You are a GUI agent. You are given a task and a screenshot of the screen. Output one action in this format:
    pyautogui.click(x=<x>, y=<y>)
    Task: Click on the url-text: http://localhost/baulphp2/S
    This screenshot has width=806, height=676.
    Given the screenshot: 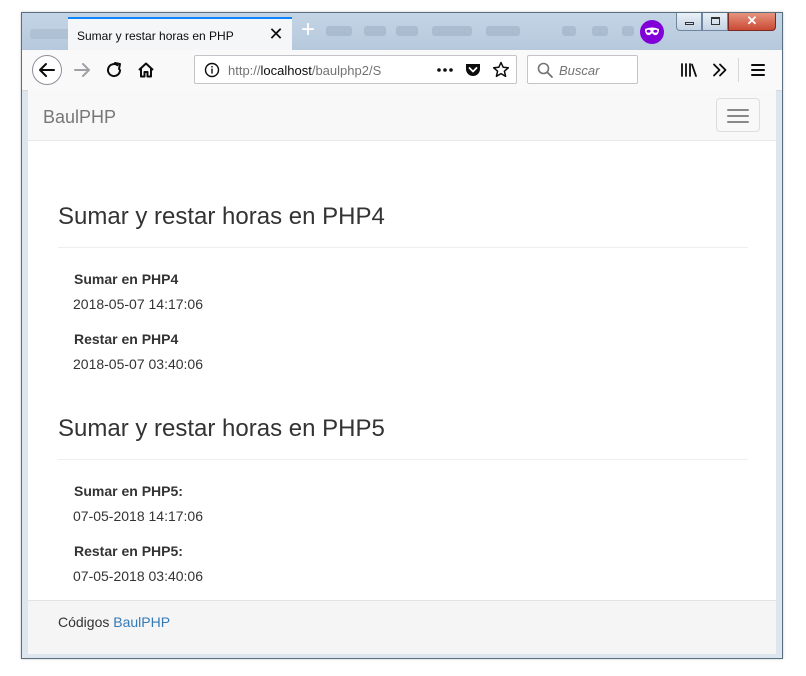 What is the action you would take?
    pyautogui.click(x=328, y=70)
    